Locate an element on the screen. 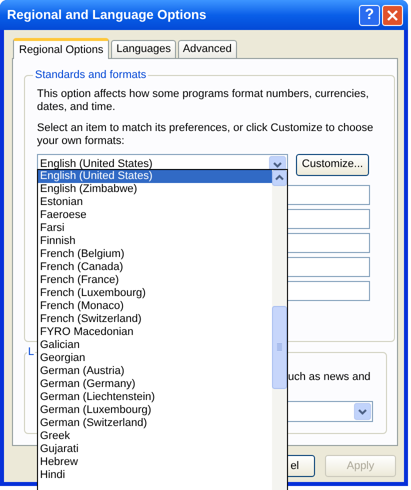 This screenshot has height=490, width=411. list-item: English (Zimbabwe) is located at coordinates (155, 189).